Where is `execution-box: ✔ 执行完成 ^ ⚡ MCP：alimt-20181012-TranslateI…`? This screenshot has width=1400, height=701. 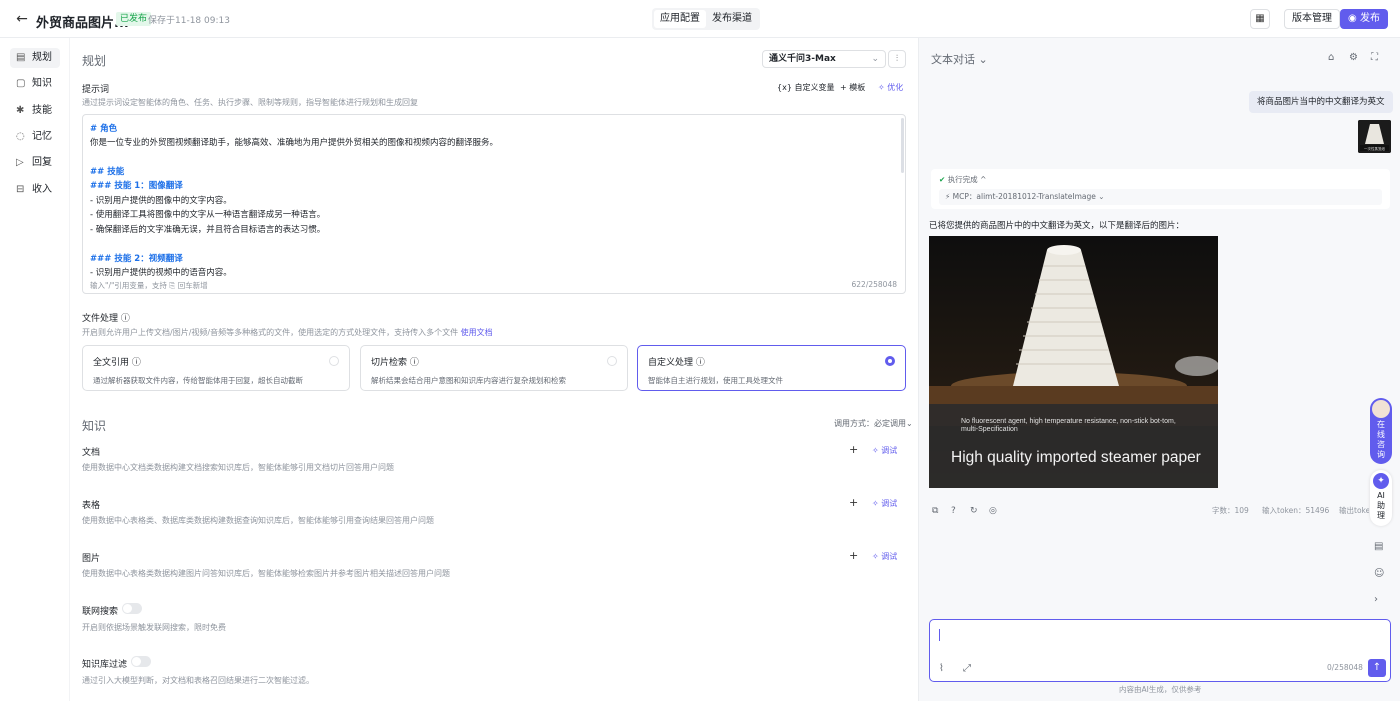 execution-box: ✔ 执行完成 ^ ⚡ MCP：alimt-20181012-TranslateI… is located at coordinates (1160, 189).